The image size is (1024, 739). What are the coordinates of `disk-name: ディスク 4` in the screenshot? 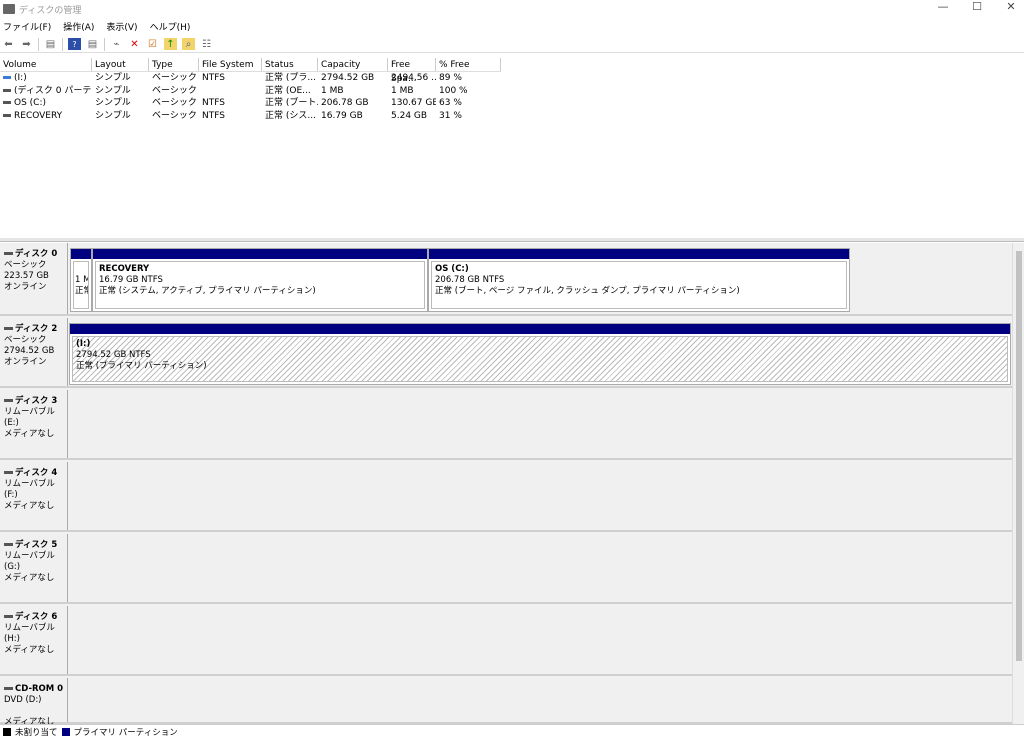 It's located at (36, 473).